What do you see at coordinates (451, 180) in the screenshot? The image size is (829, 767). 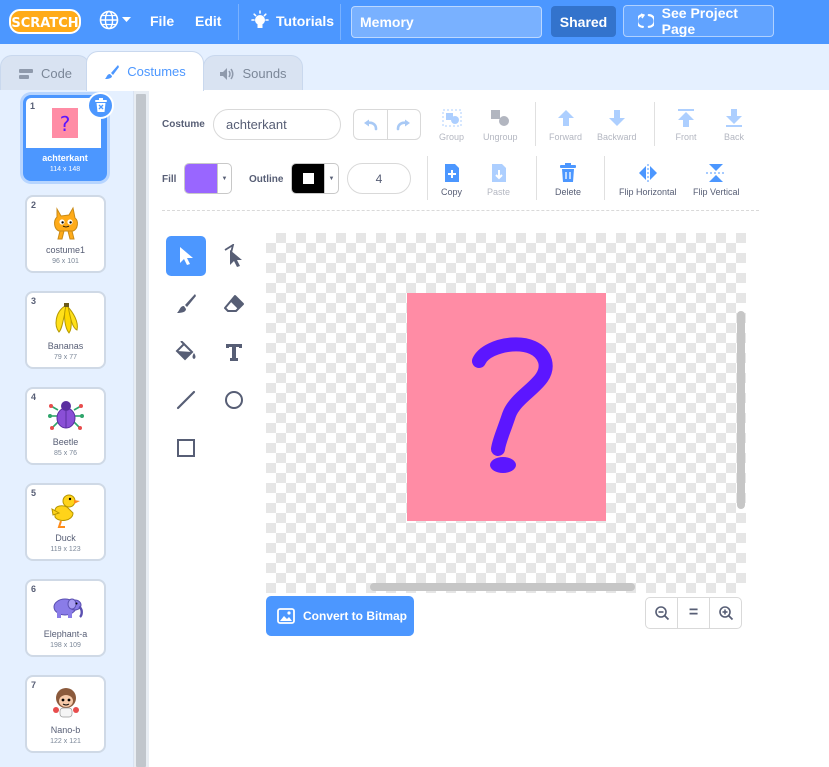 I see `copy-button: Copy` at bounding box center [451, 180].